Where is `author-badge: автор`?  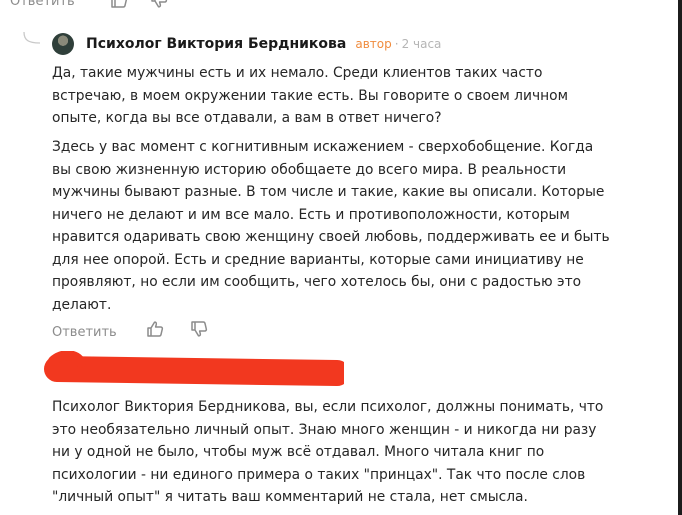 author-badge: автор is located at coordinates (373, 44).